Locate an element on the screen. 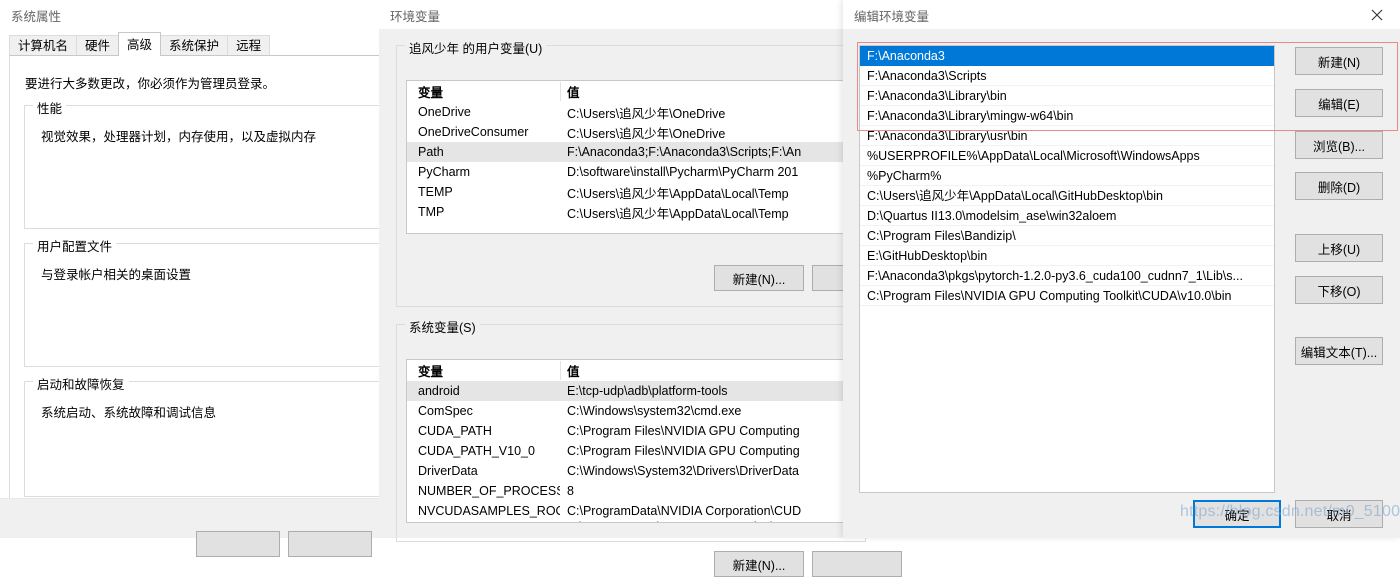 The height and width of the screenshot is (577, 1400). variable-name: Path is located at coordinates (431, 152).